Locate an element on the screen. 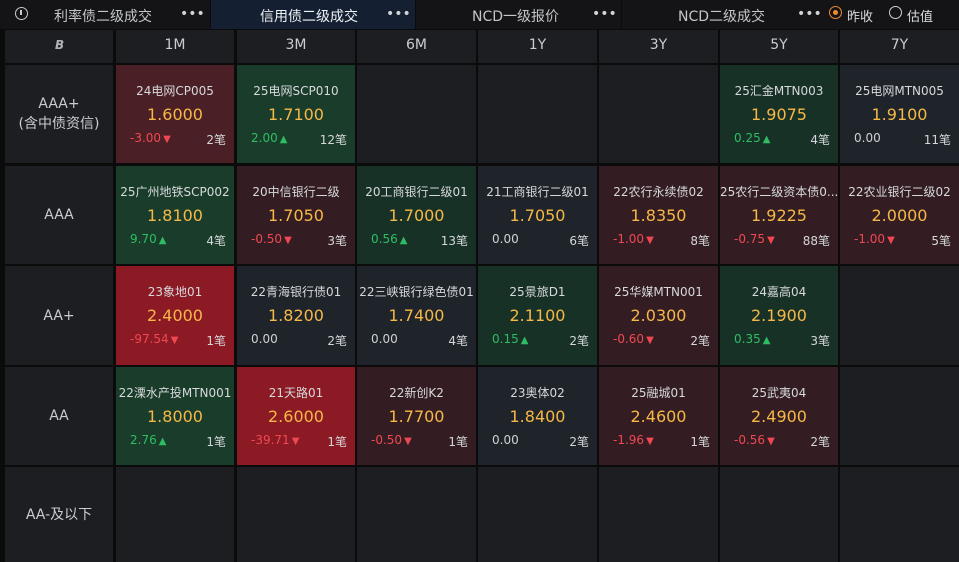  bond-name: 24电网CP005 is located at coordinates (175, 91).